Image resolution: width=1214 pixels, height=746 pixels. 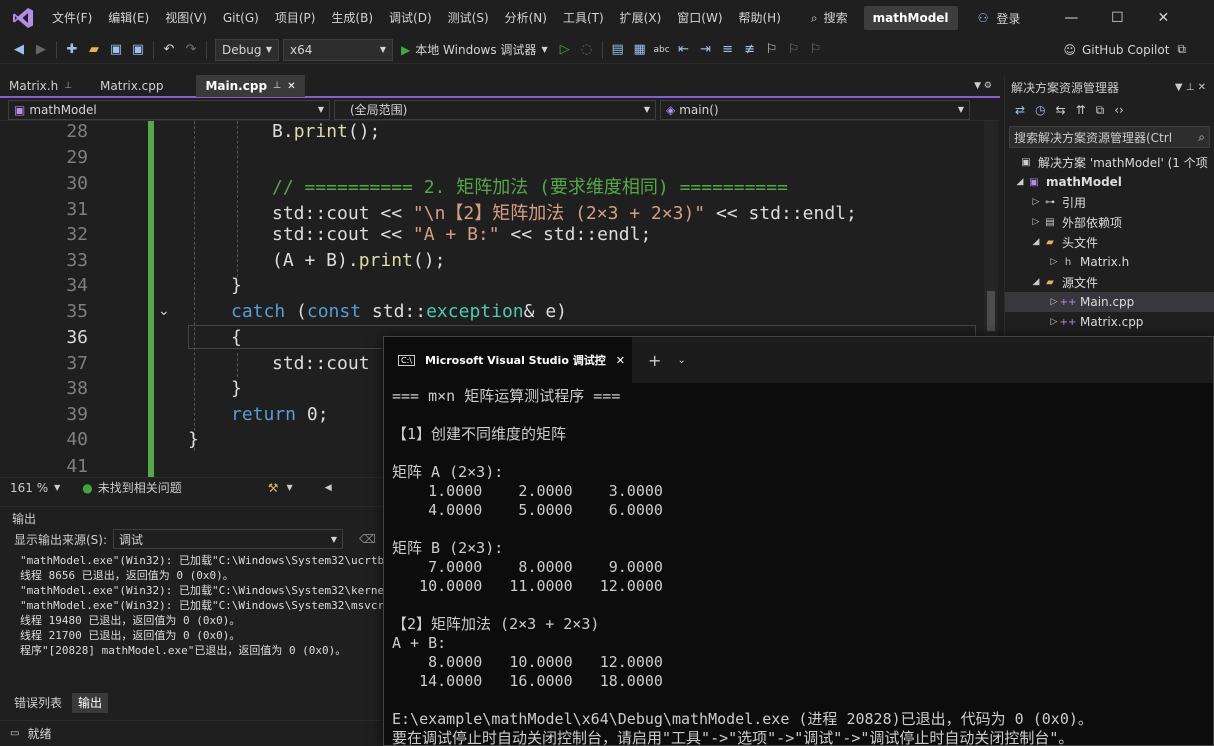 What do you see at coordinates (654, 360) in the screenshot?
I see `new-tab-icon: +` at bounding box center [654, 360].